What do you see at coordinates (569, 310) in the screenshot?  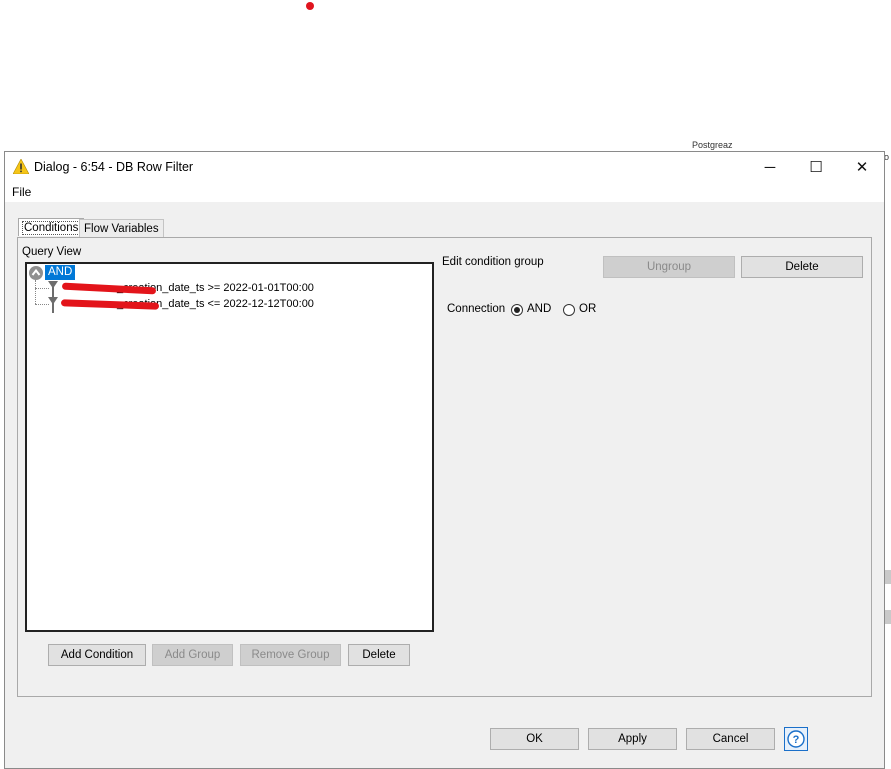 I see `radio-or` at bounding box center [569, 310].